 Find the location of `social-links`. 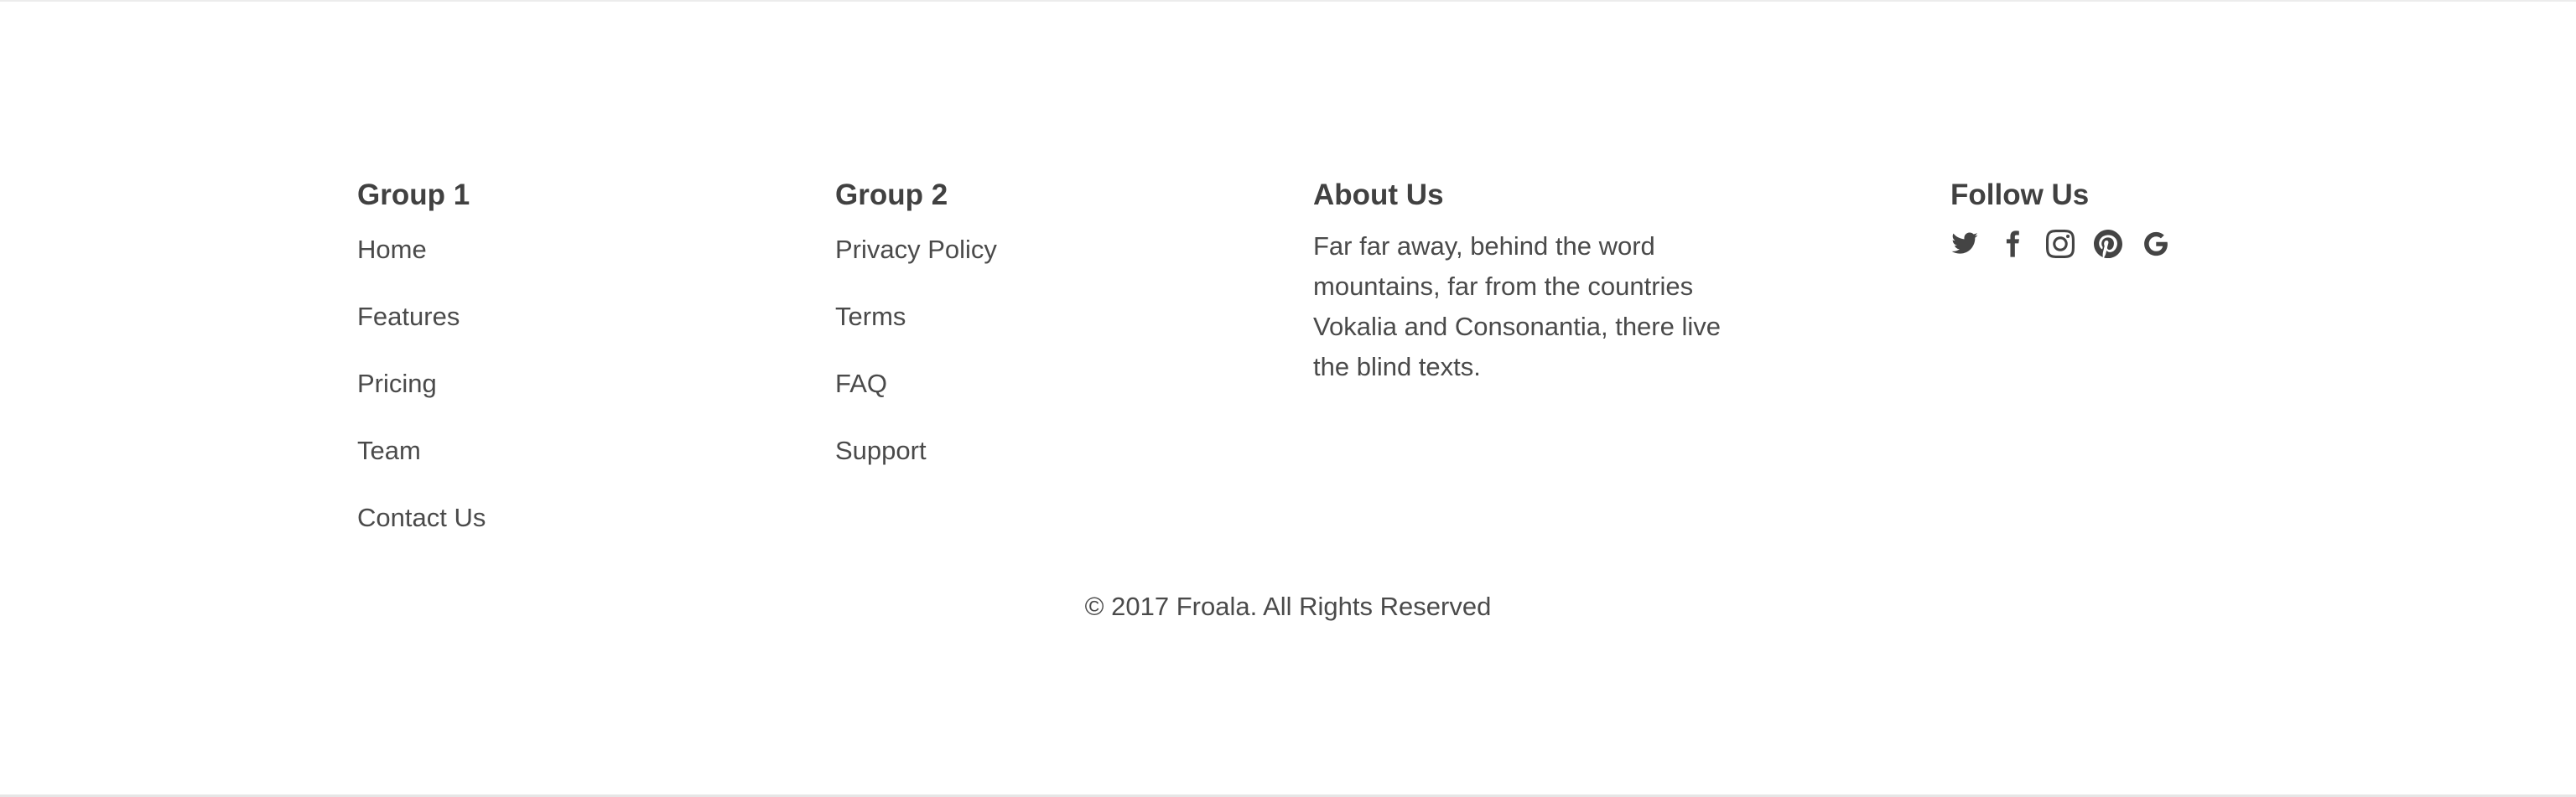

social-links is located at coordinates (2118, 244).